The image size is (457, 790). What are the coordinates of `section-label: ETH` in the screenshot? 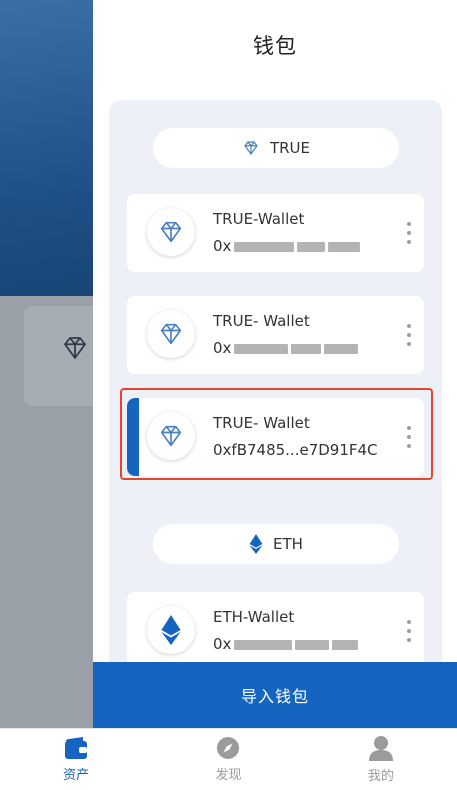 It's located at (288, 544).